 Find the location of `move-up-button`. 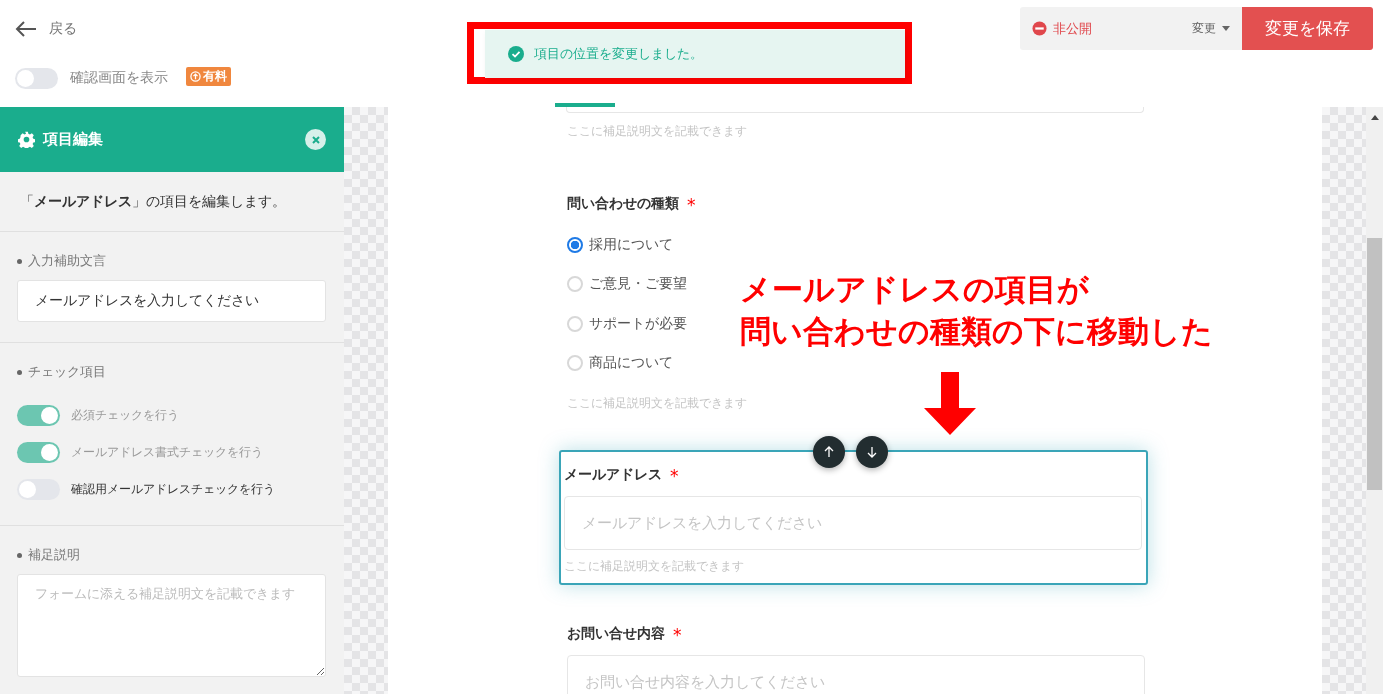

move-up-button is located at coordinates (829, 452).